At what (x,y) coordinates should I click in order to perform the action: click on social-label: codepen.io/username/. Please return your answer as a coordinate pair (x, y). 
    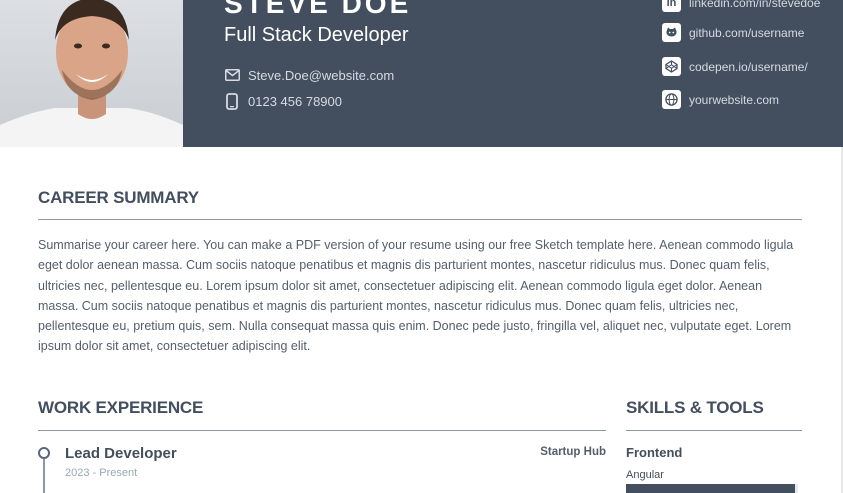
    Looking at the image, I should click on (748, 66).